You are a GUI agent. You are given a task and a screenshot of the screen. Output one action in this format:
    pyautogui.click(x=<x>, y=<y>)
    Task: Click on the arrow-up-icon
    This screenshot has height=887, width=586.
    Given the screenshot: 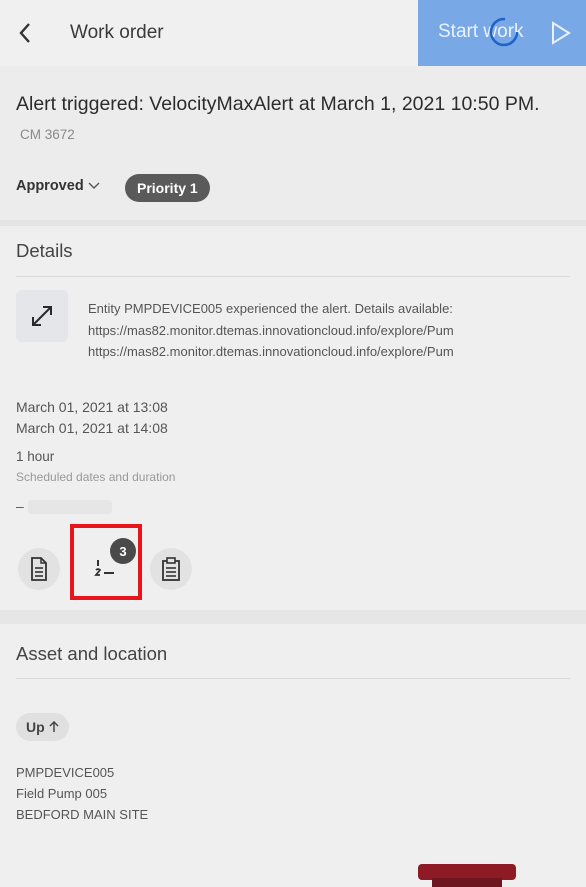 What is the action you would take?
    pyautogui.click(x=54, y=726)
    